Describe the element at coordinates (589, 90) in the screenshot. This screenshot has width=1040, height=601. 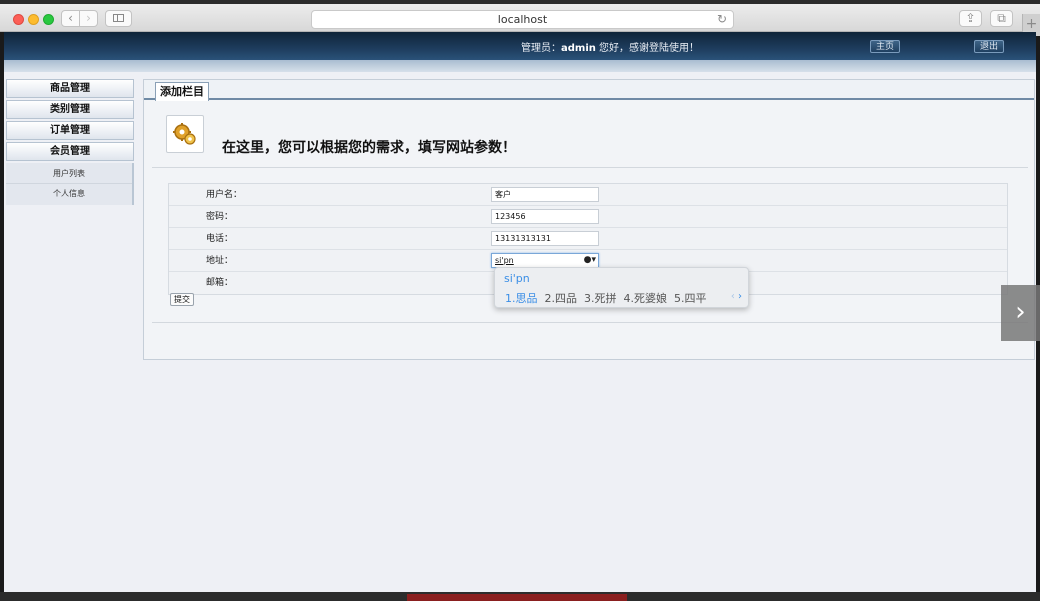
I see `panel-tab-bar: 添加栏目` at that location.